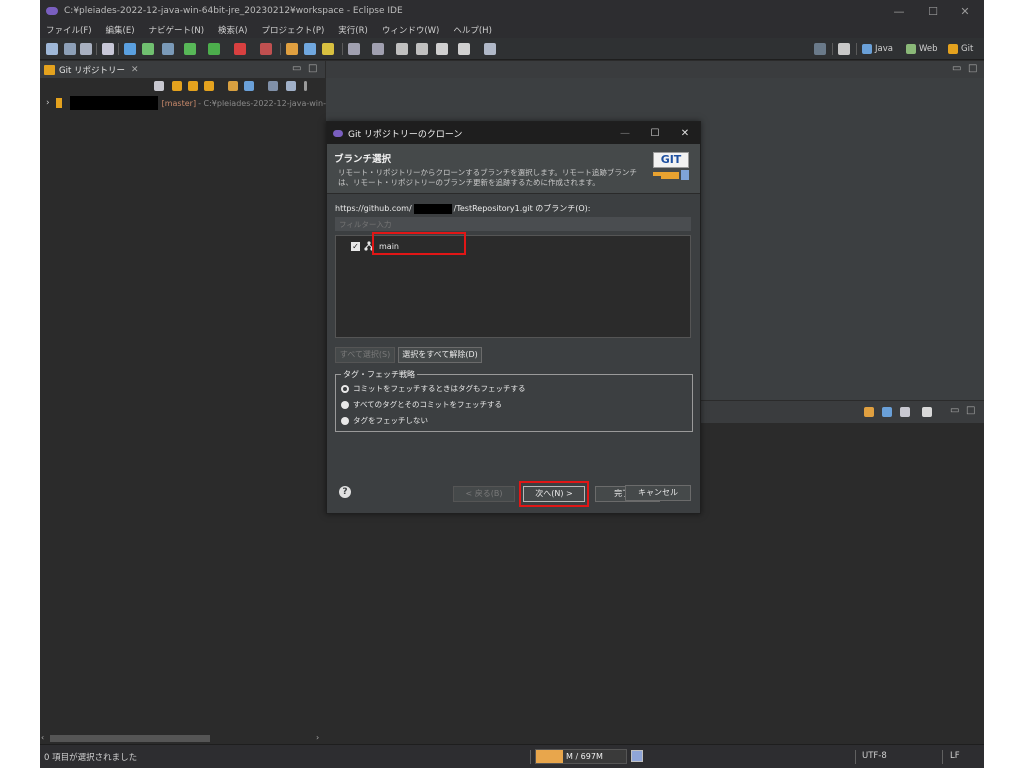 This screenshot has height=768, width=1024. I want to click on clone-repository-icon, so click(193, 86).